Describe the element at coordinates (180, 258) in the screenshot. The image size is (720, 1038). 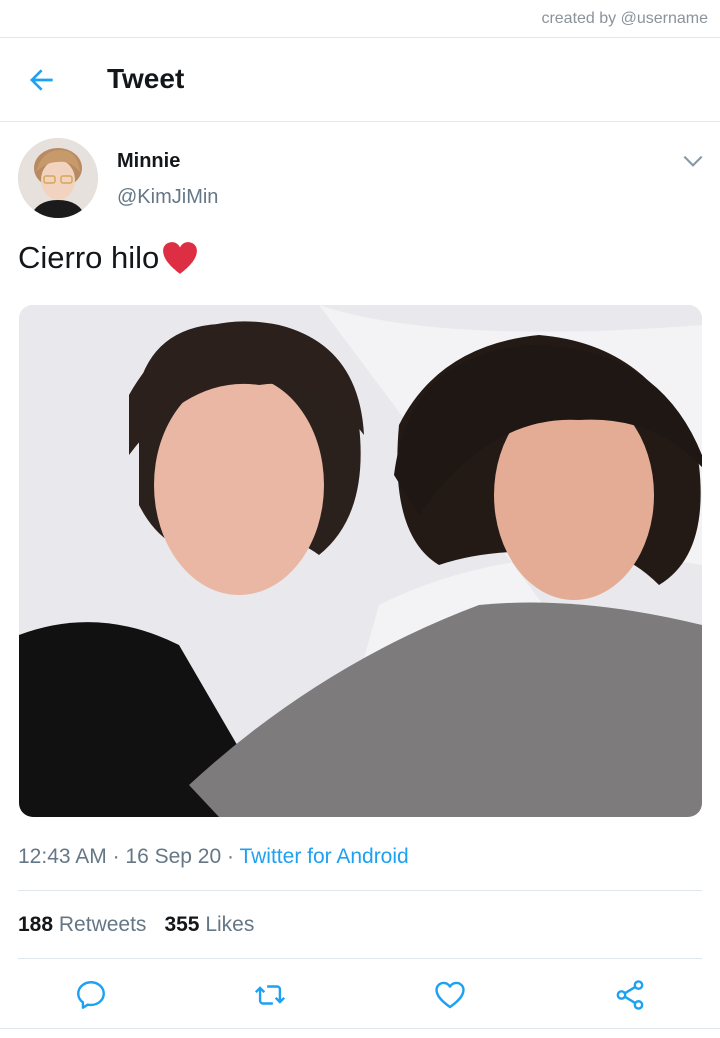
I see `red-heart-emoji-icon` at that location.